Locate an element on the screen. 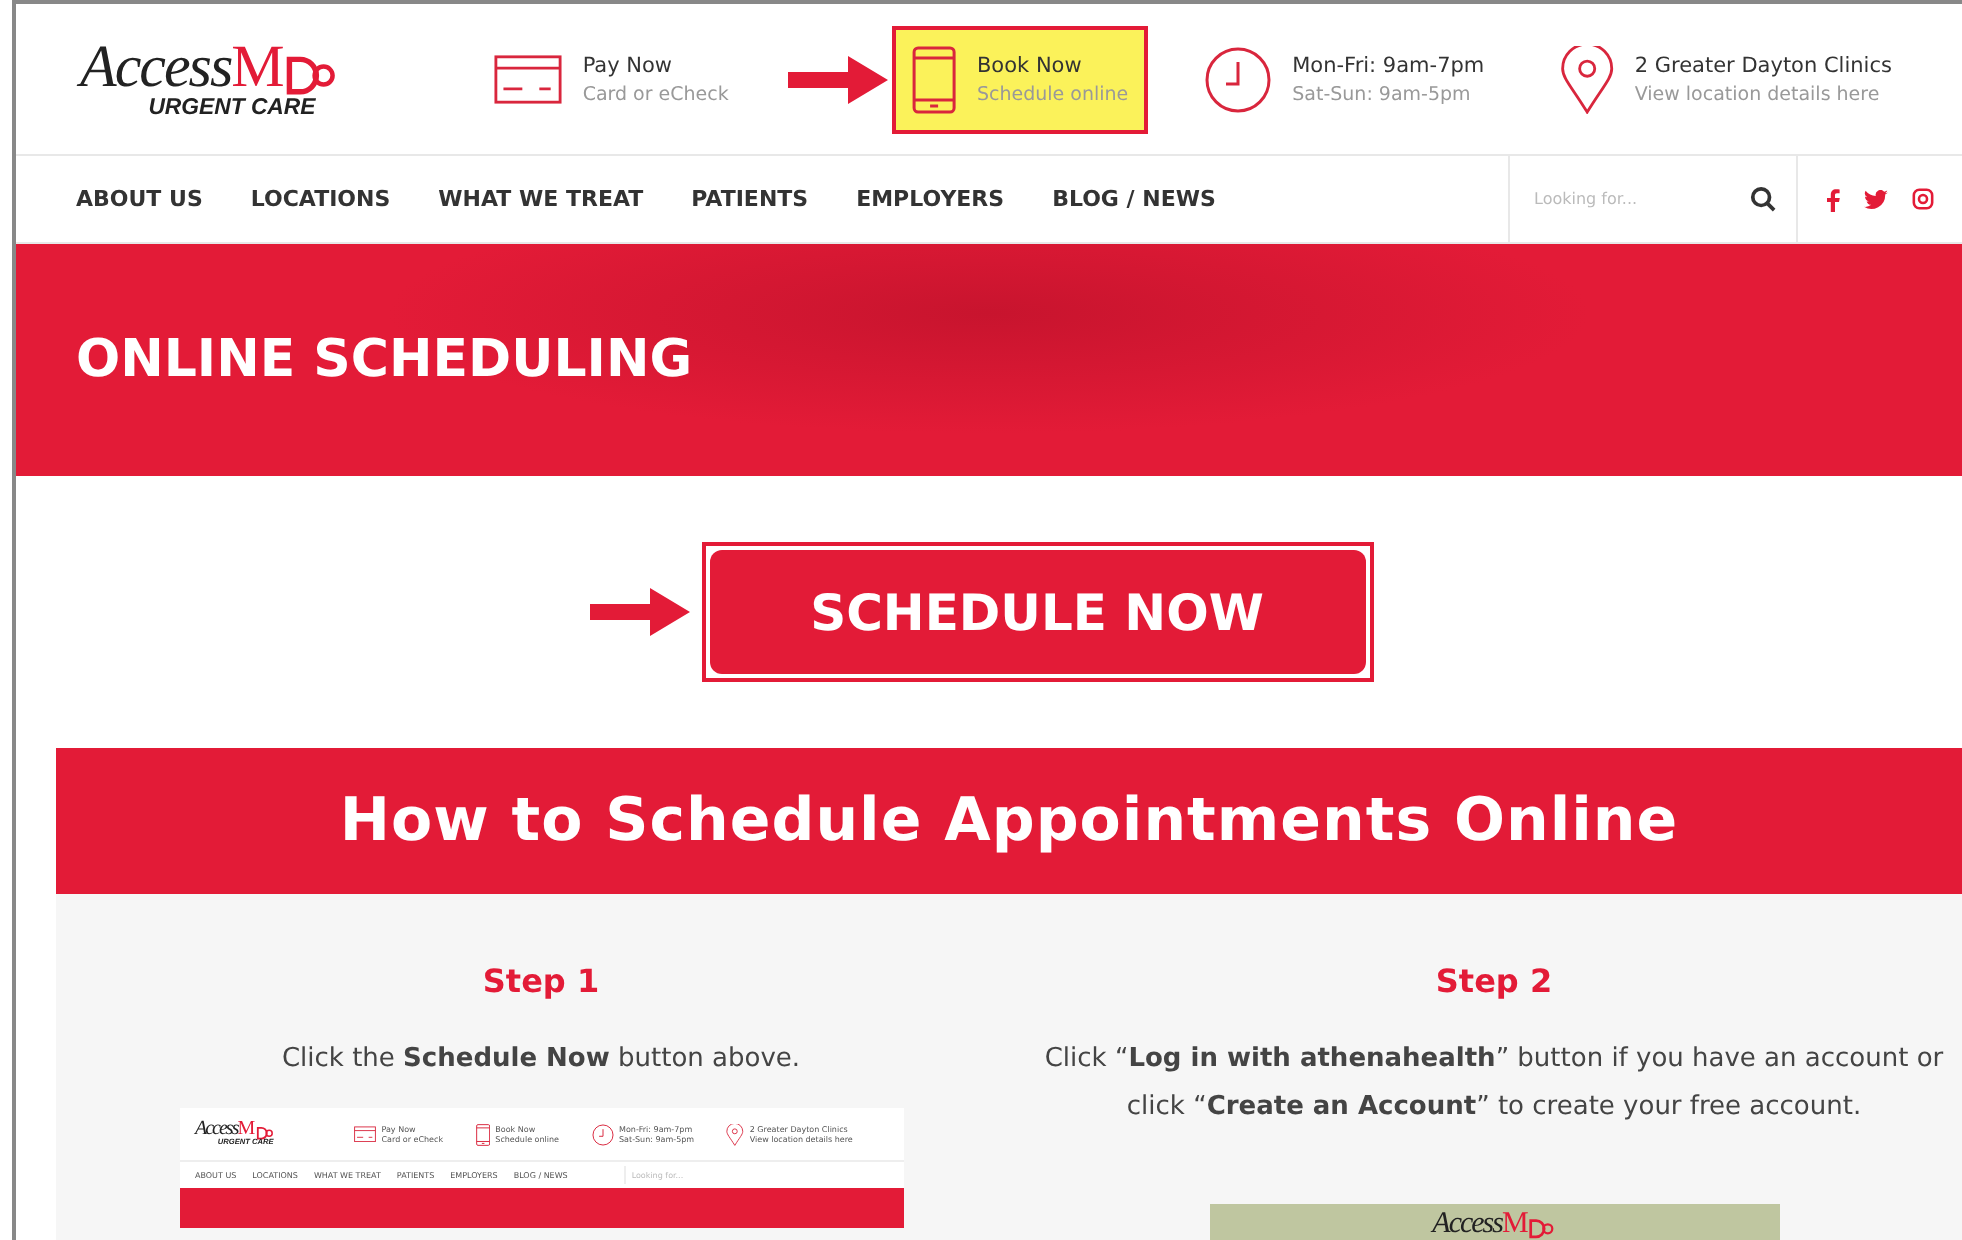 Image resolution: width=1962 pixels, height=1240 pixels. nav-link: PATIENTS is located at coordinates (750, 199).